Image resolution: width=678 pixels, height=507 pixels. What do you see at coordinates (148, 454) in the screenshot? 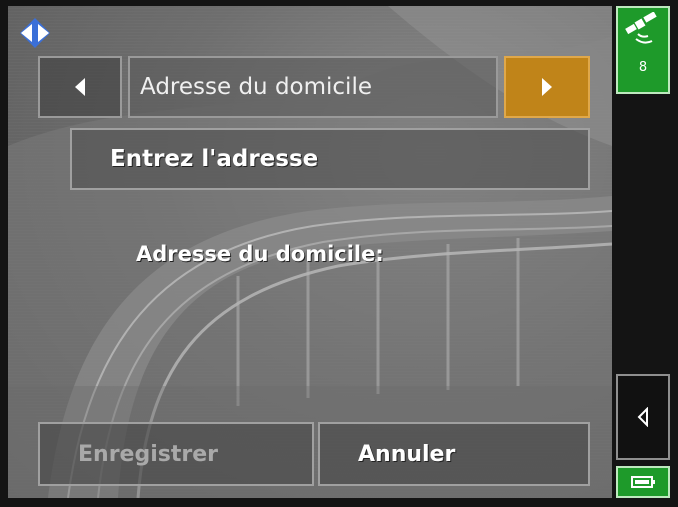
I see `save-label: Enregistrer` at bounding box center [148, 454].